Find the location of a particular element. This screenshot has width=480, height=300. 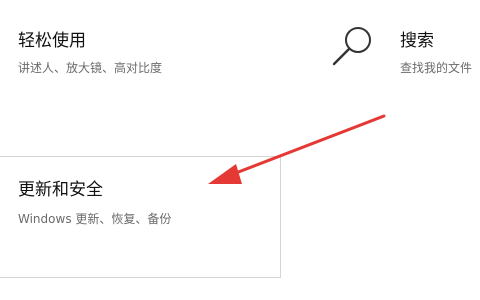

setting-description: Windows 更新、恢复、备份 is located at coordinates (95, 219).